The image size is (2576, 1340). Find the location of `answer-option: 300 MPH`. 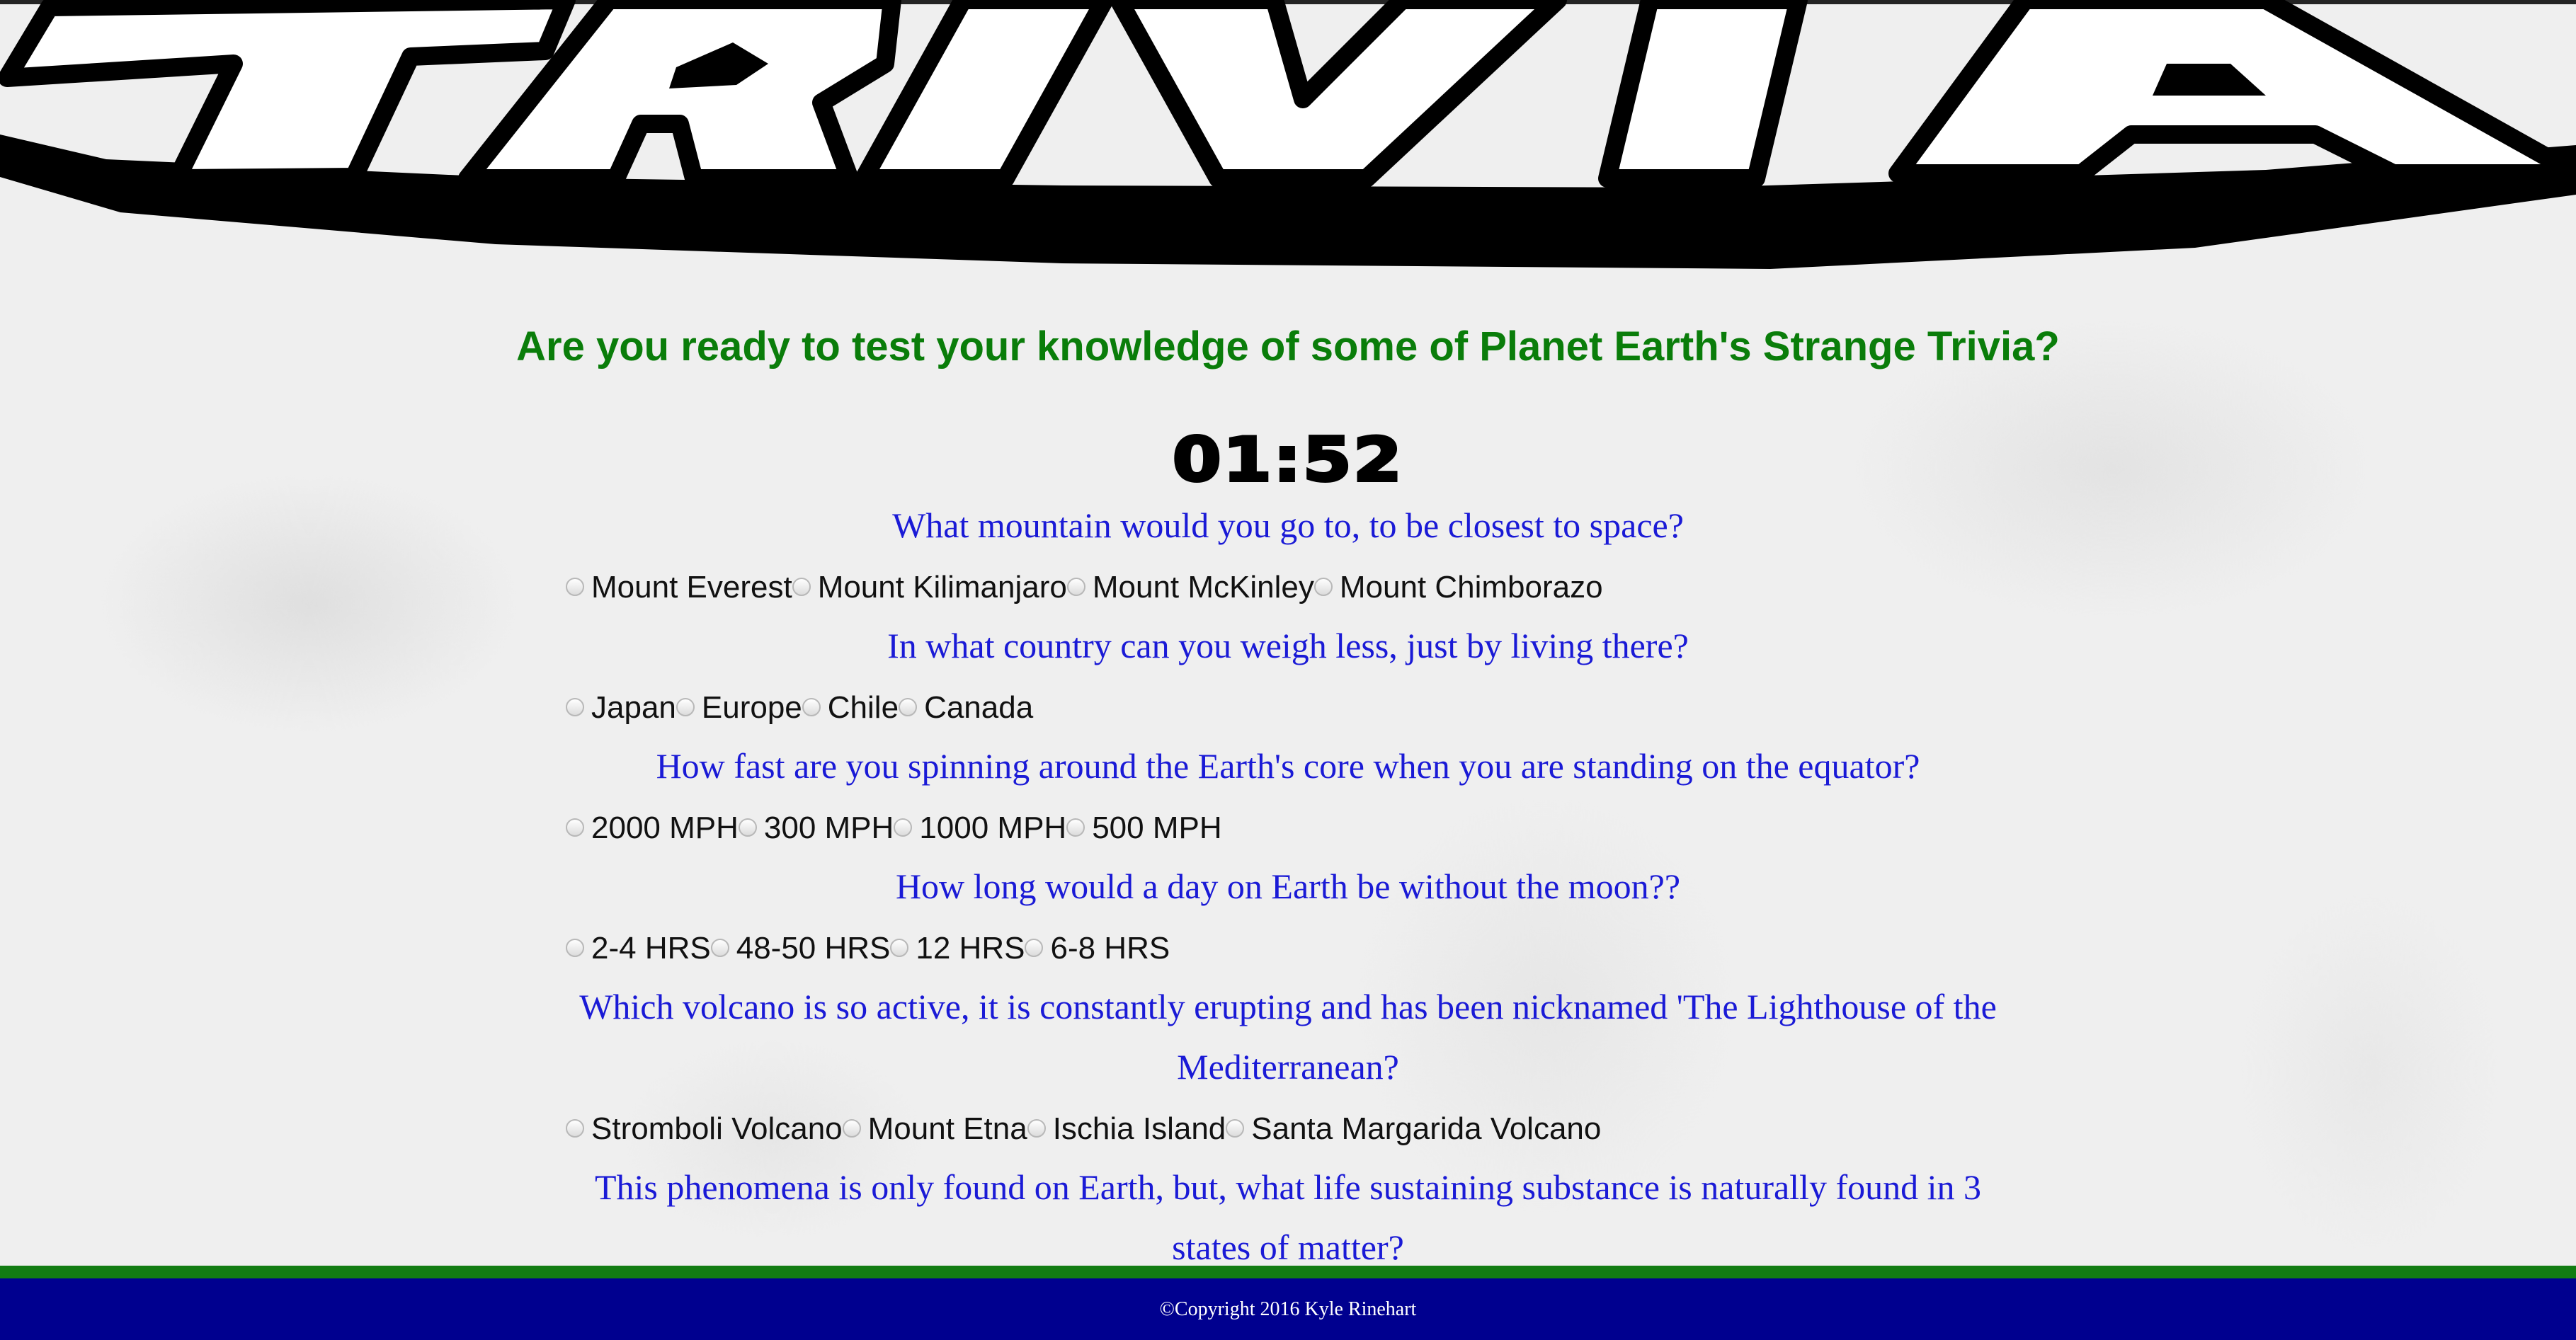

answer-option: 300 MPH is located at coordinates (816, 828).